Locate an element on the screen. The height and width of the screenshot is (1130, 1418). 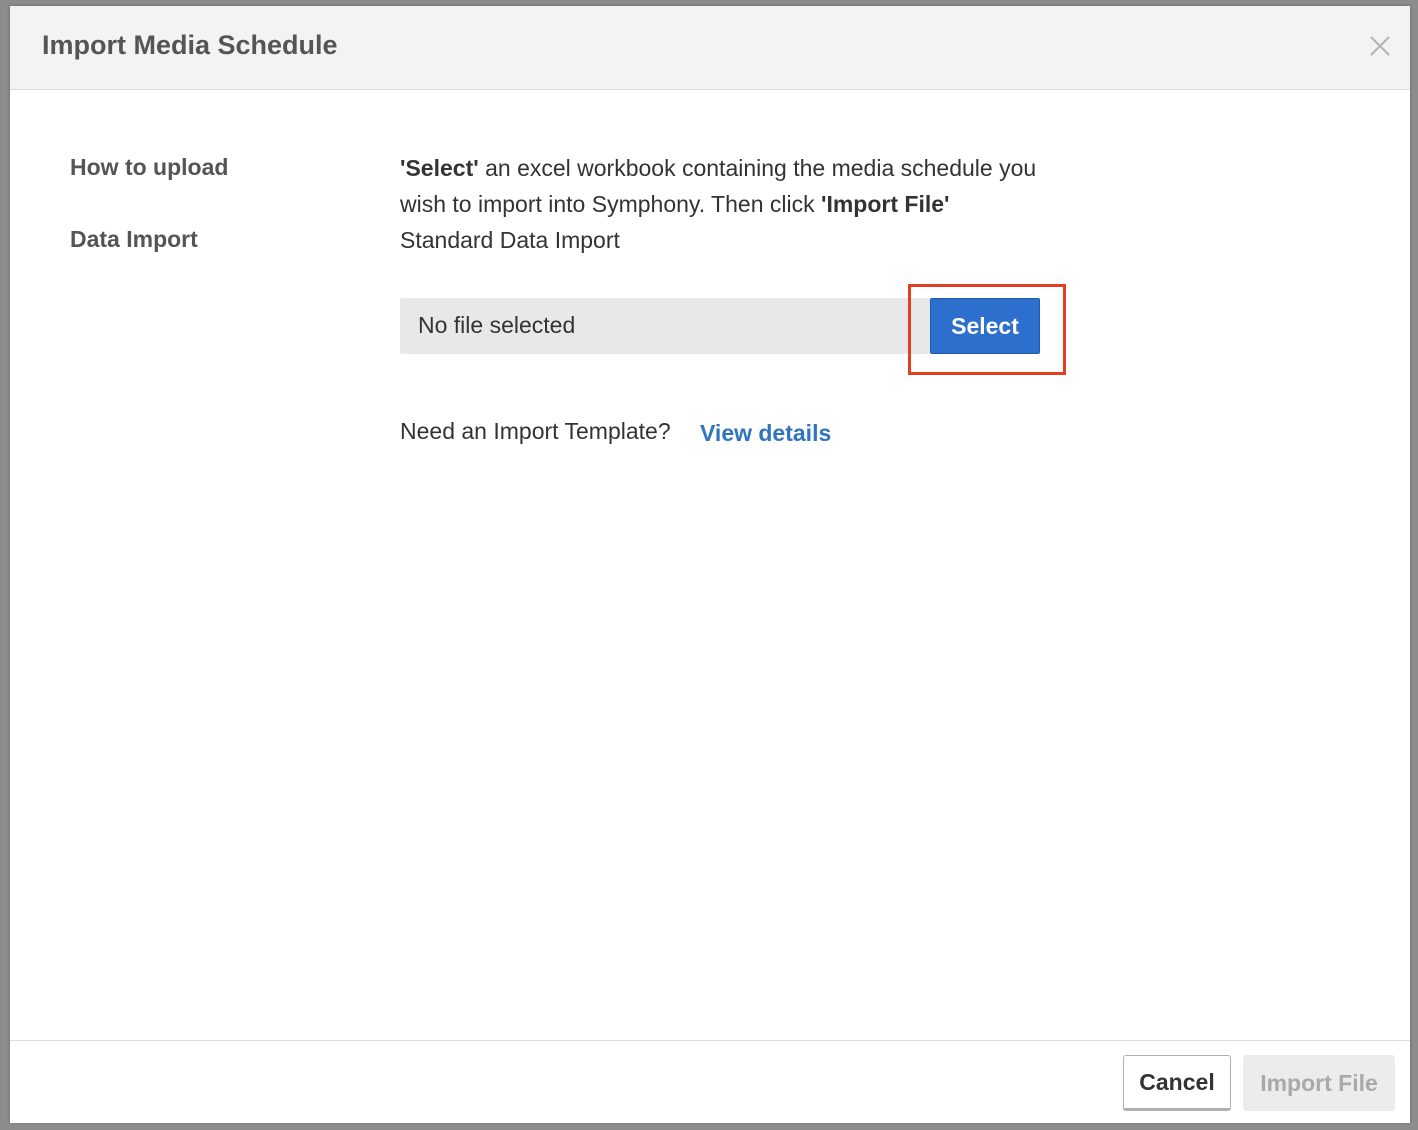
cancel-button: Cancel is located at coordinates (1177, 1083).